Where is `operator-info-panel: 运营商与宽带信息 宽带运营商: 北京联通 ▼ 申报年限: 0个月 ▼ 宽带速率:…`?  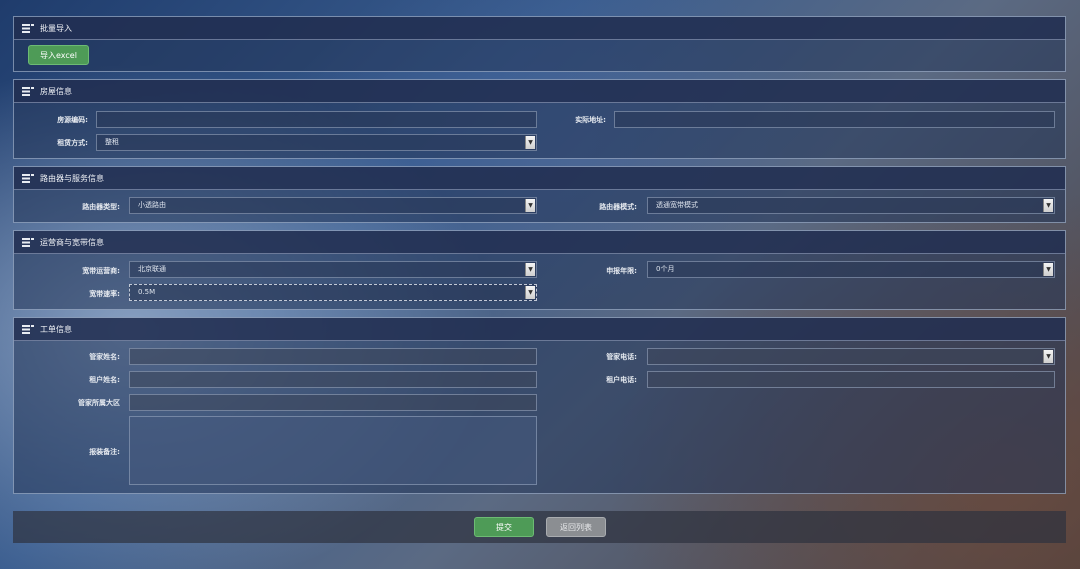
operator-info-panel: 运营商与宽带信息 宽带运营商: 北京联通 ▼ 申报年限: 0个月 ▼ 宽带速率:… is located at coordinates (539, 270).